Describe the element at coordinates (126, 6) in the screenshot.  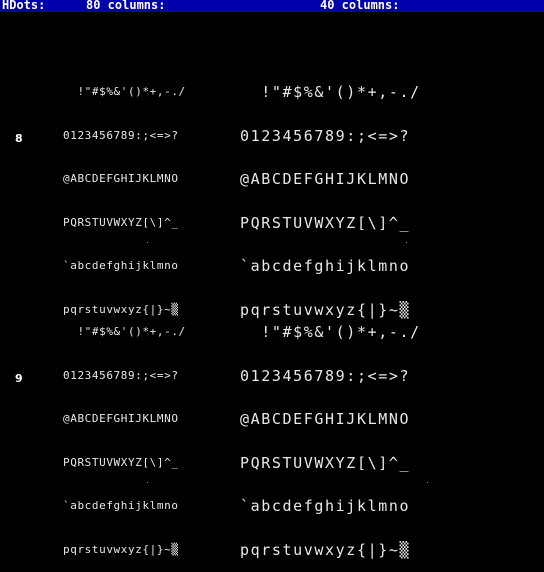
I see `col80-label: 80 columns:` at that location.